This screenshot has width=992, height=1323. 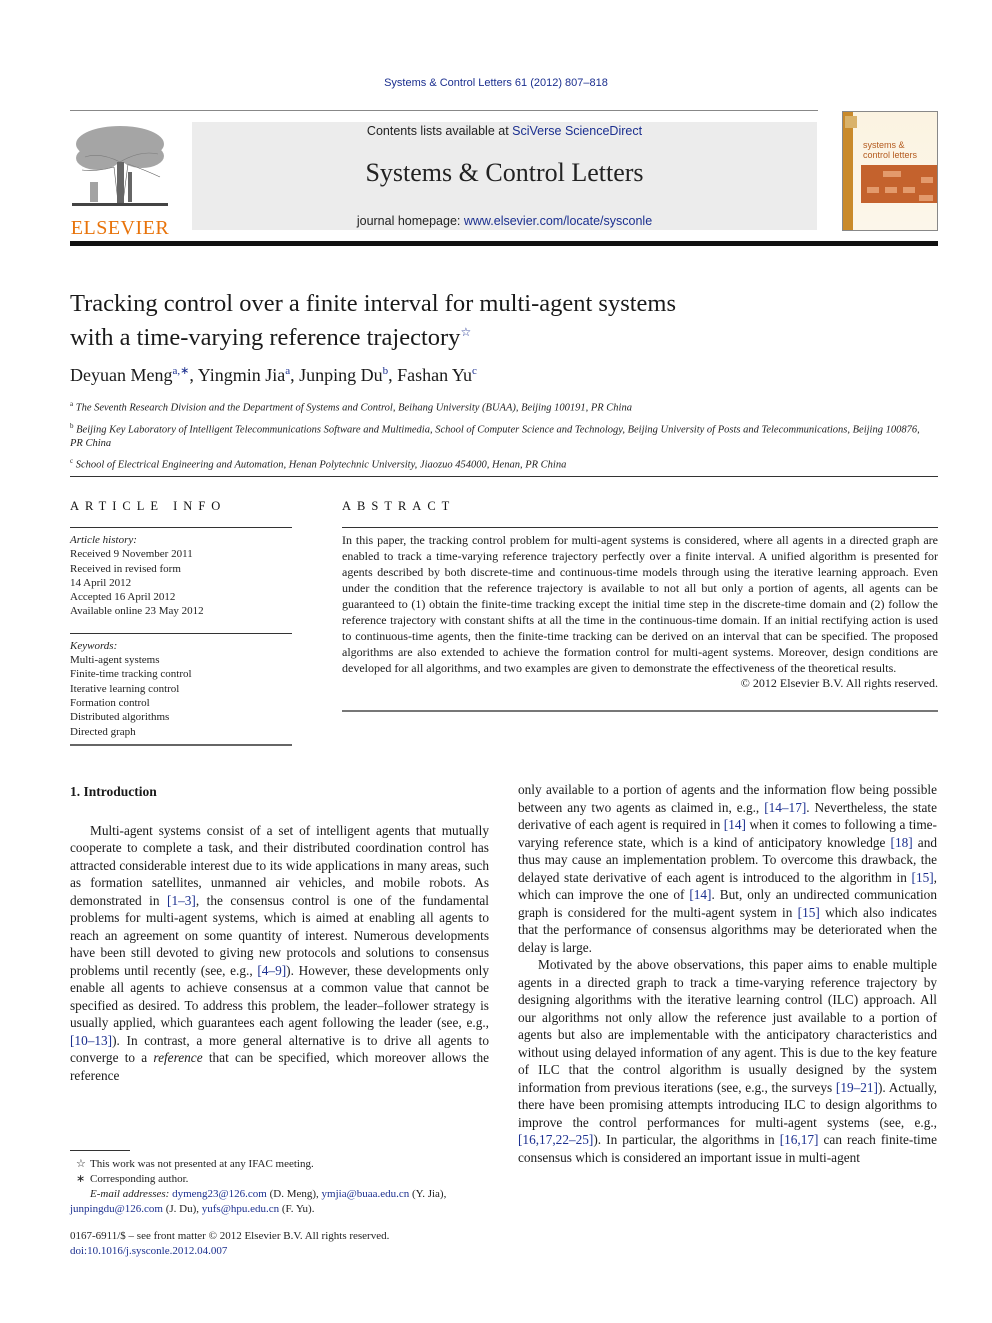 I want to click on history-entry: Available online 23 May 2012, so click(x=137, y=611).